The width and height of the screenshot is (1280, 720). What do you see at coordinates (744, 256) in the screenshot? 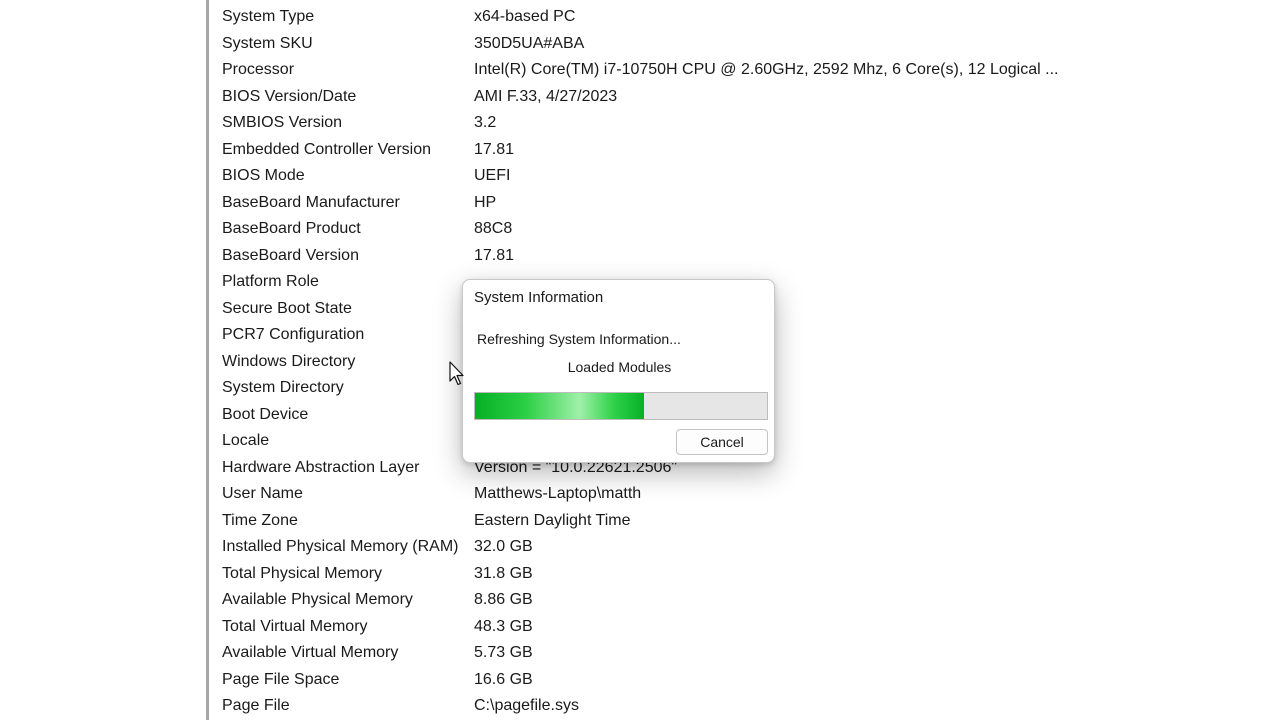
I see `summary-row: BaseBoard Version 17.81` at bounding box center [744, 256].